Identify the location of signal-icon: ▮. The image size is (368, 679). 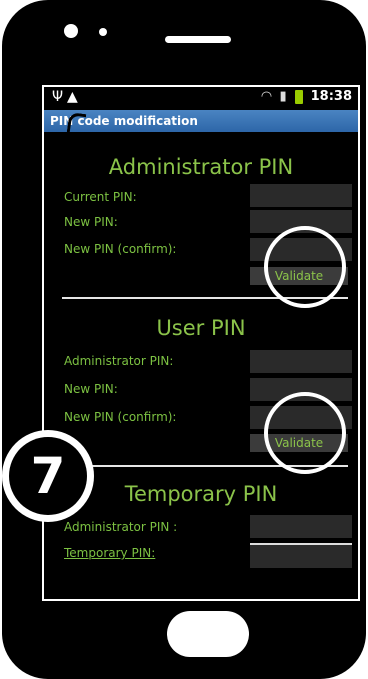
(283, 96).